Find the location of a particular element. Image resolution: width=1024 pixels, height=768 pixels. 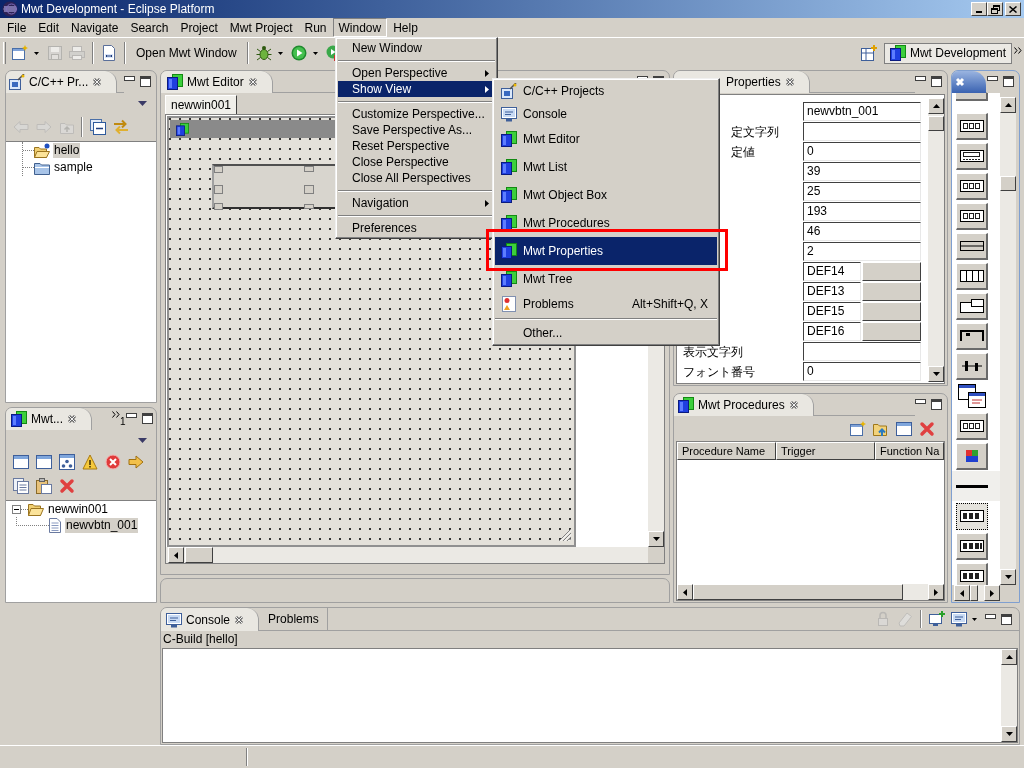

menu-item: Navigate is located at coordinates (95, 27).